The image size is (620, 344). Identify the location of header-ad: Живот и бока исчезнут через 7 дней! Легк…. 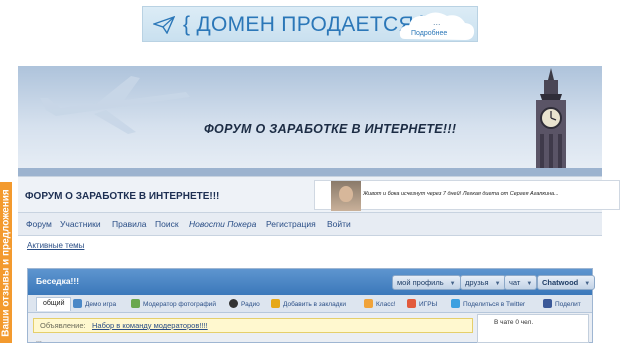
(467, 195).